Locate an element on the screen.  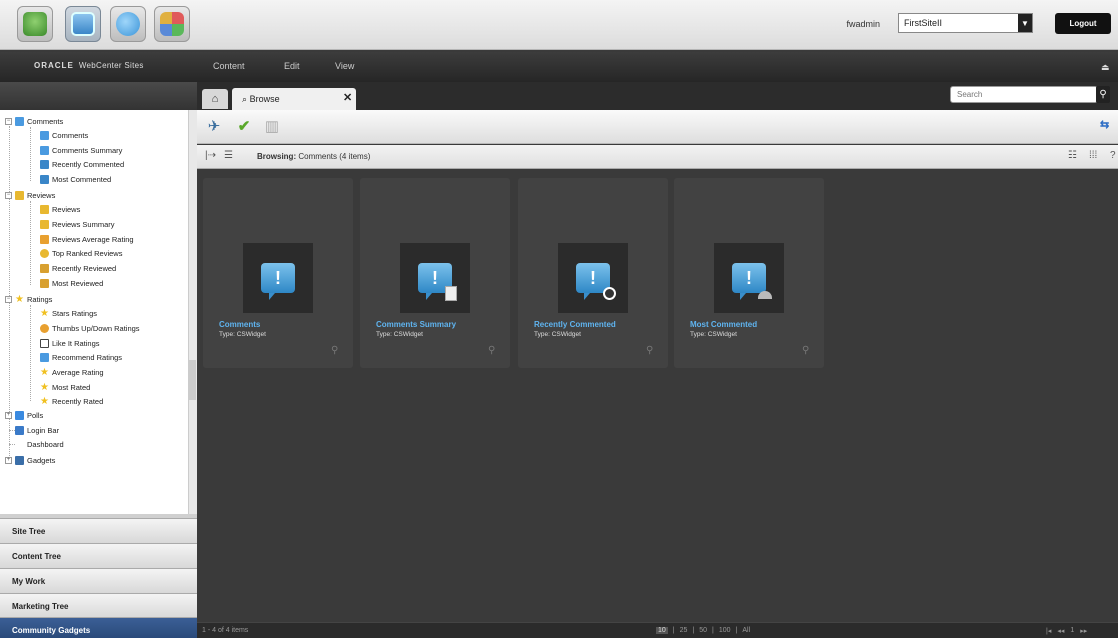
tree-item: Recommend Ratings is located at coordinates (81, 357).